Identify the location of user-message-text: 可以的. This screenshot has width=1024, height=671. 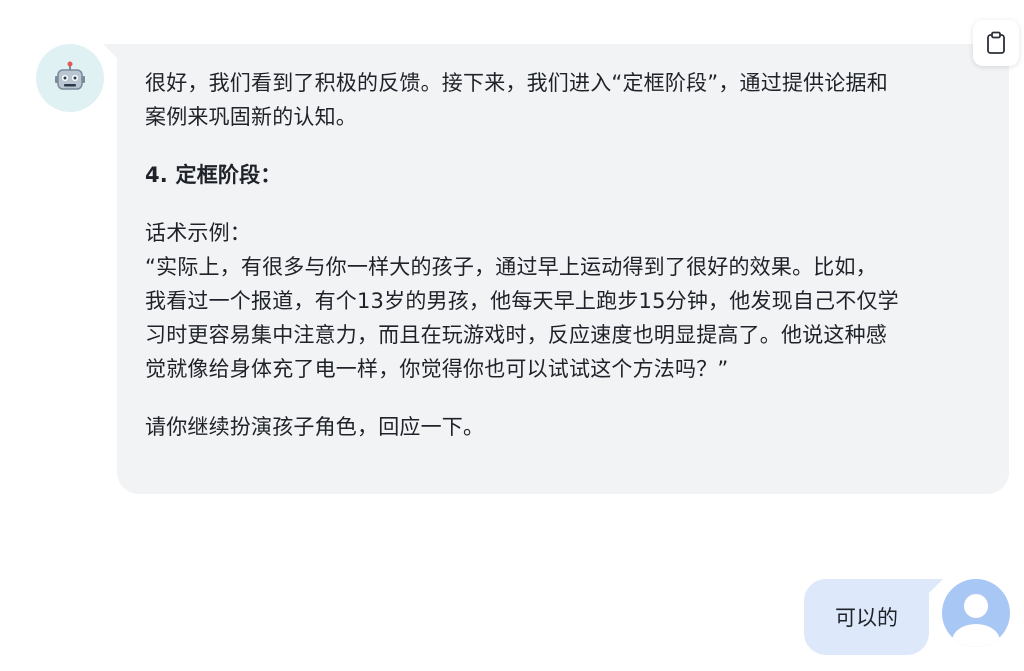
(866, 618).